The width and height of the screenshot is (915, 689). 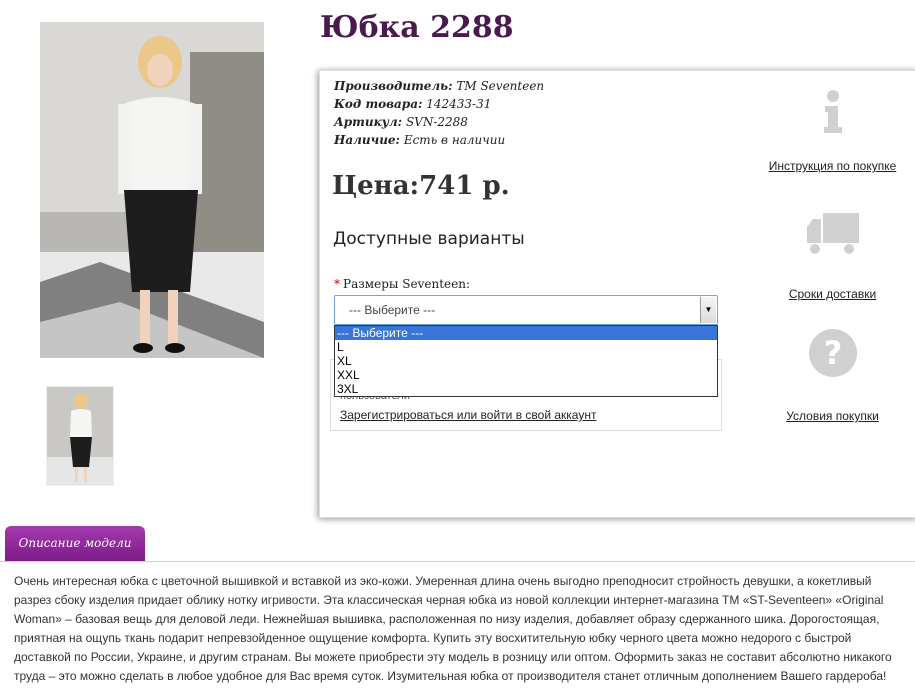 What do you see at coordinates (708, 310) in the screenshot?
I see `dropdown-arrow-icon: ▼` at bounding box center [708, 310].